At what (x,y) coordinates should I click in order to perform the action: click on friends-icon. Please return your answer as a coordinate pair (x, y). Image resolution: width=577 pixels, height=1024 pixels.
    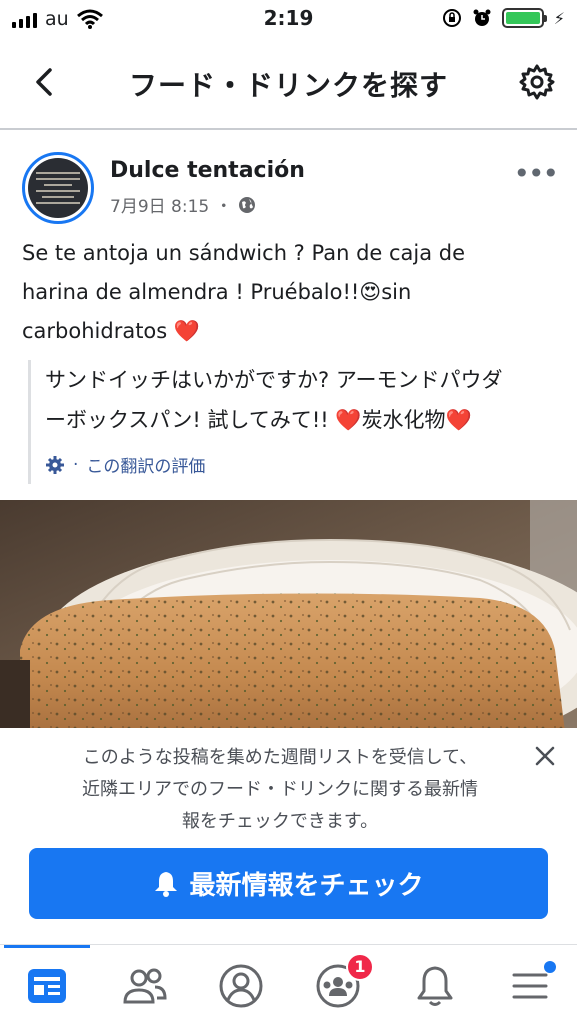
    Looking at the image, I should click on (145, 986).